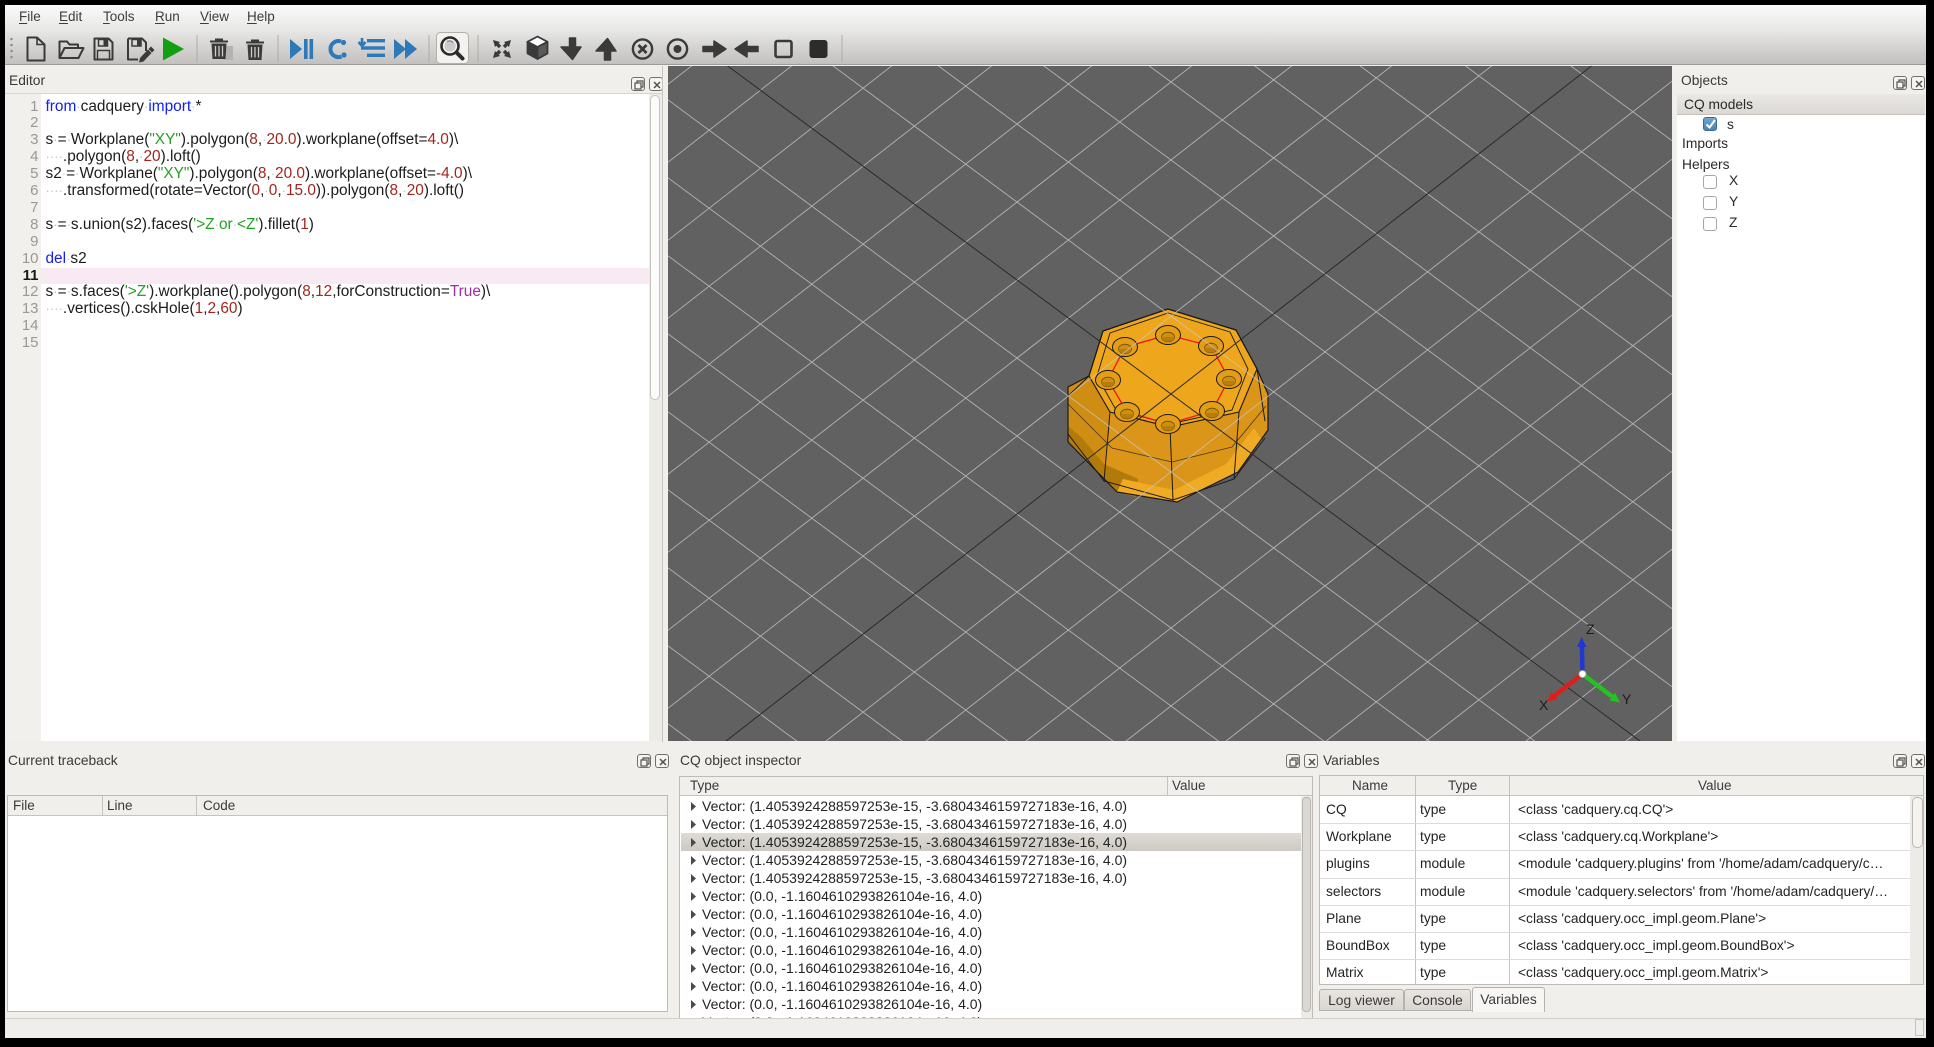 The width and height of the screenshot is (1934, 1047). Describe the element at coordinates (1627, 699) in the screenshot. I see `svg-text: Y` at that location.